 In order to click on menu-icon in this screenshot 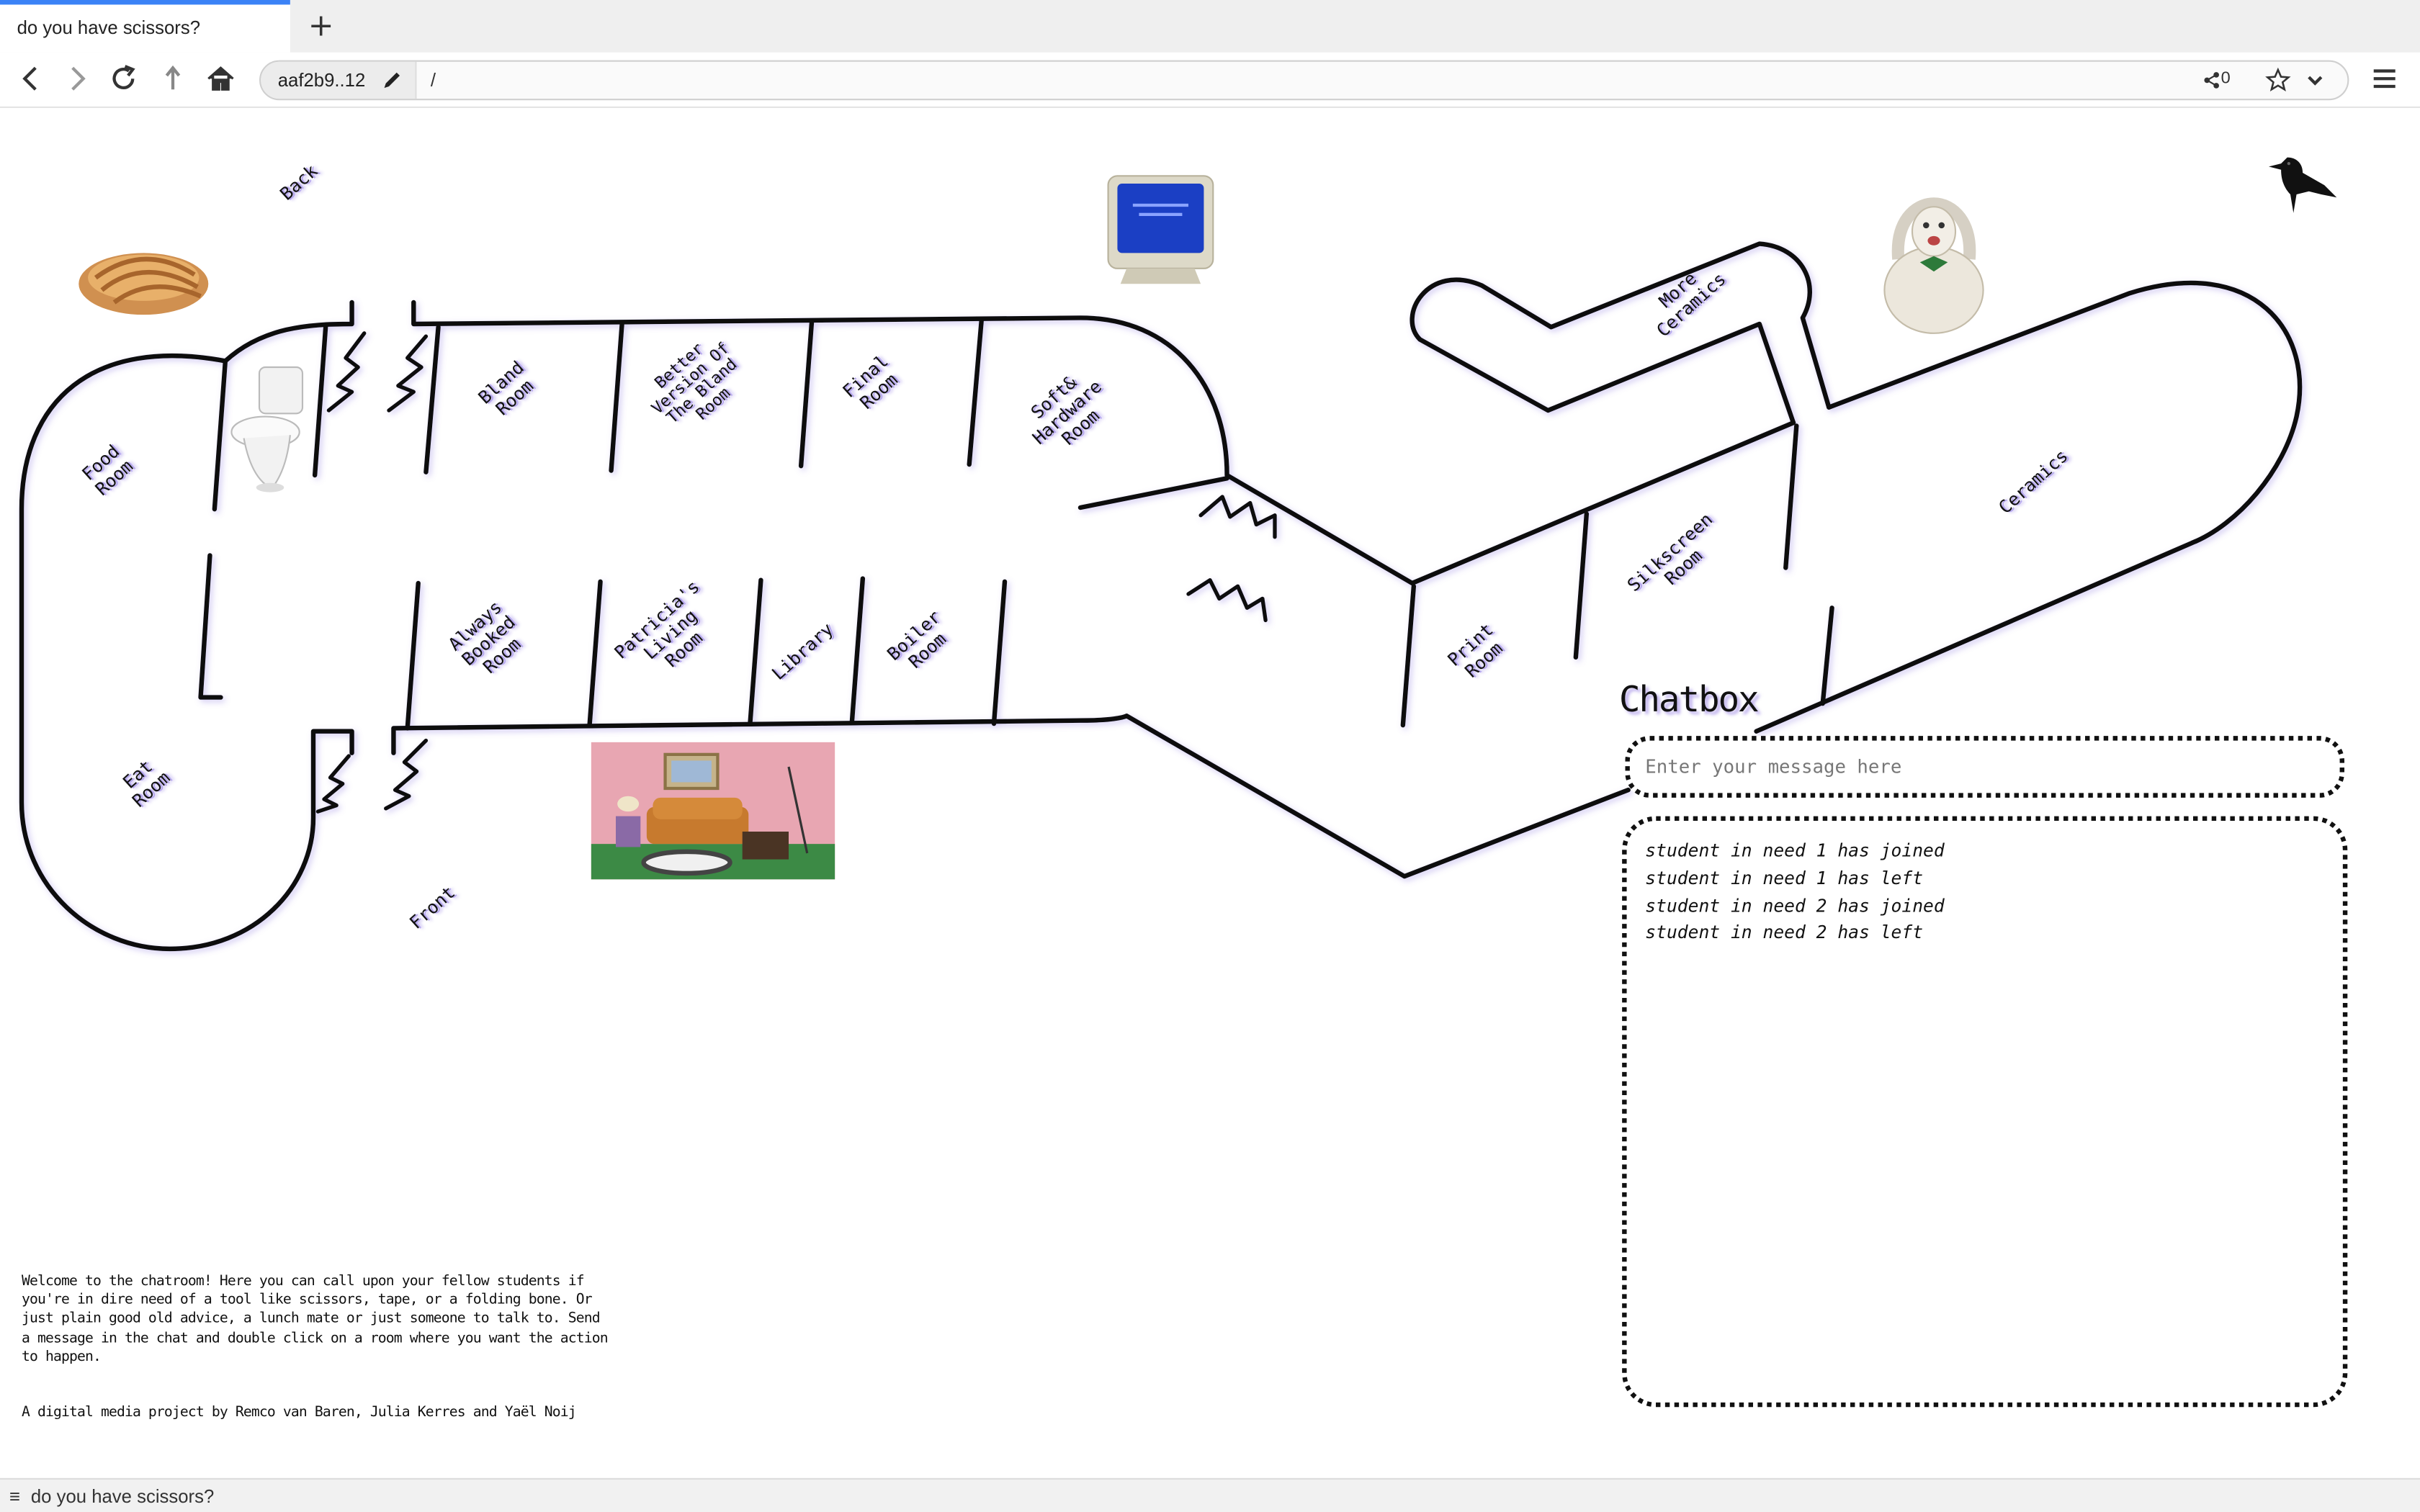, I will do `click(2384, 78)`.